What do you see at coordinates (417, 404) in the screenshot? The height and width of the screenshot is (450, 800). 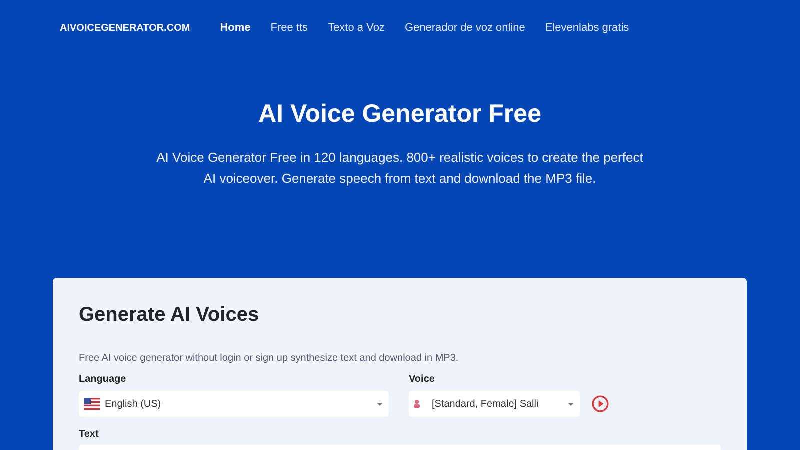 I see `person-icon` at bounding box center [417, 404].